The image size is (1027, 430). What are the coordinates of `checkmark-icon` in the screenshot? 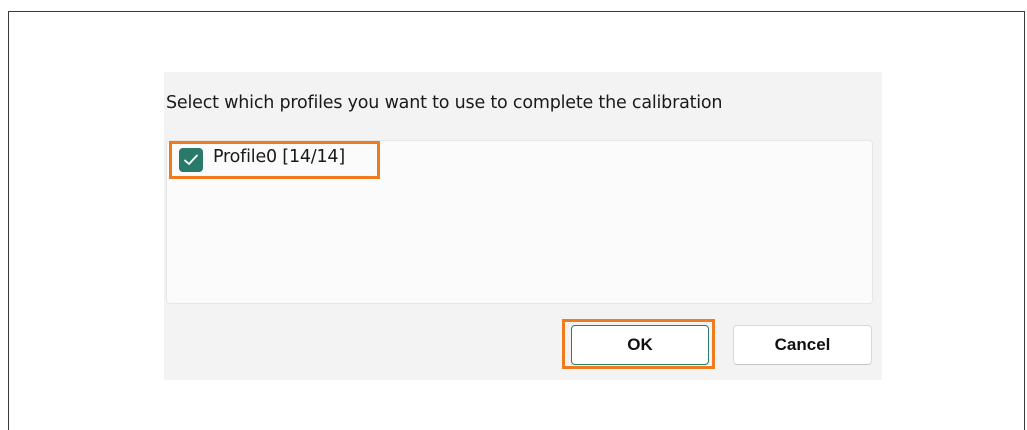 It's located at (191, 159).